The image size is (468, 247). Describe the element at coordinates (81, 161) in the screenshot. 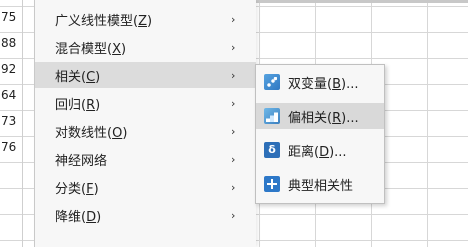

I see `menu-item-label: 神经网络` at that location.